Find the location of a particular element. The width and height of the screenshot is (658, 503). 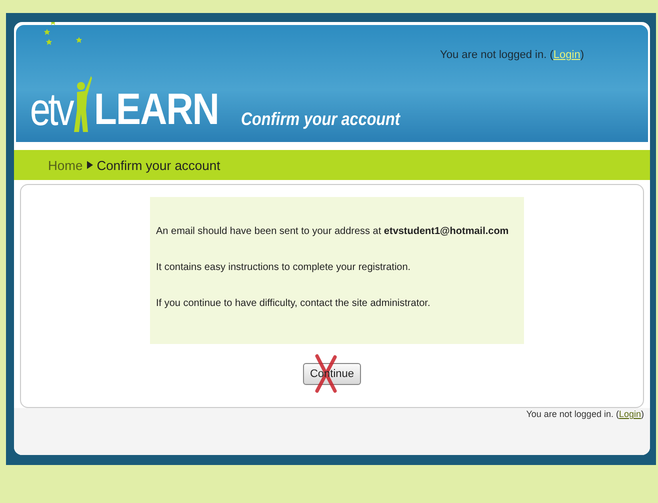

breadcrumb-arrow-icon is located at coordinates (89, 165).